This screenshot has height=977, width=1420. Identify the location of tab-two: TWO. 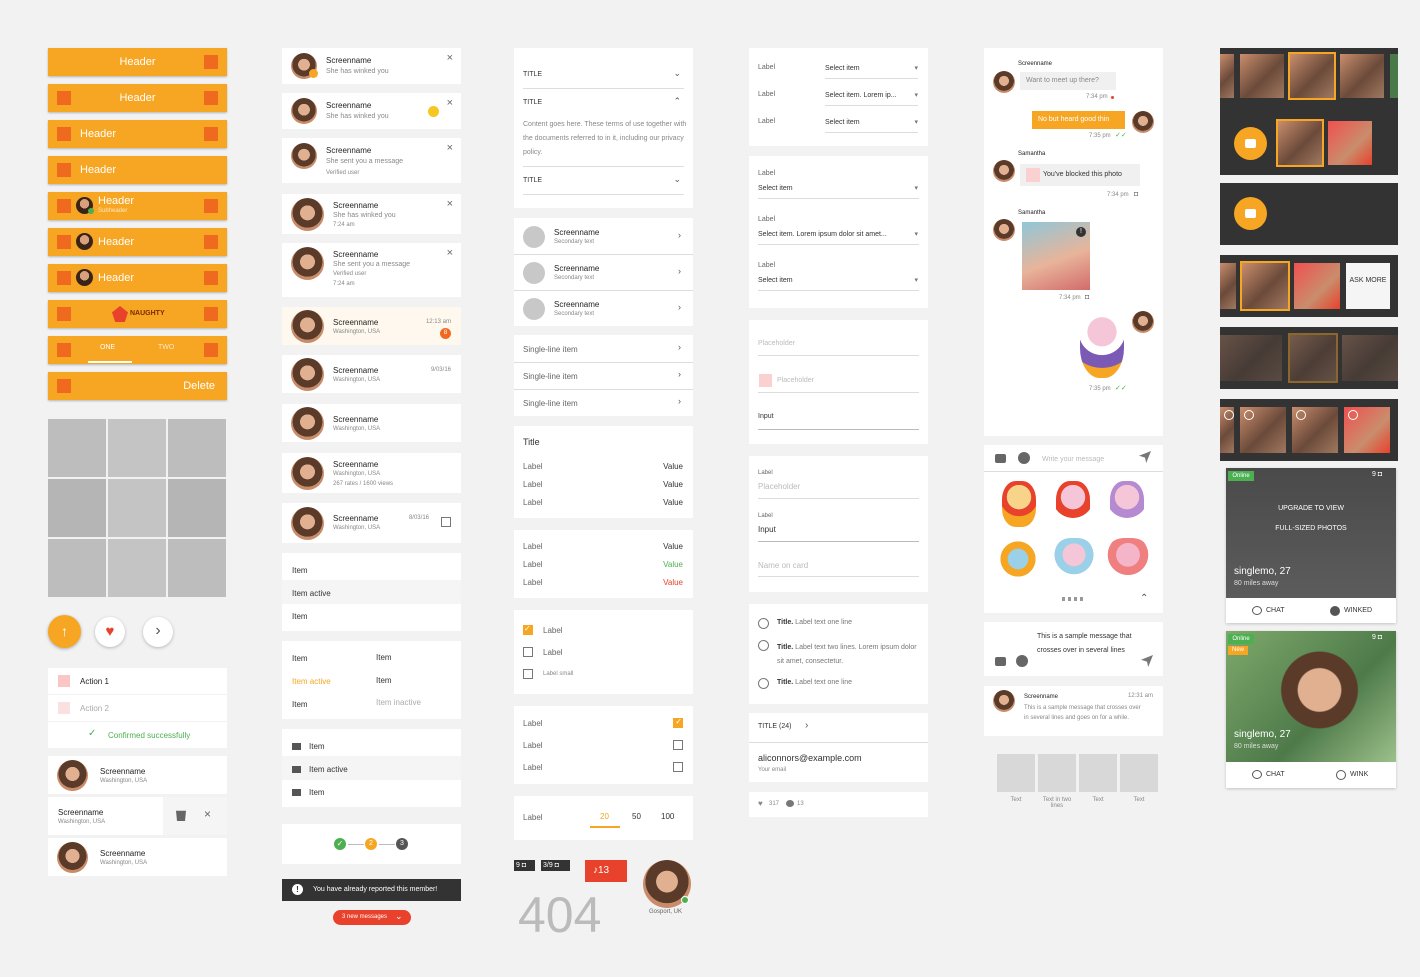
(166, 347).